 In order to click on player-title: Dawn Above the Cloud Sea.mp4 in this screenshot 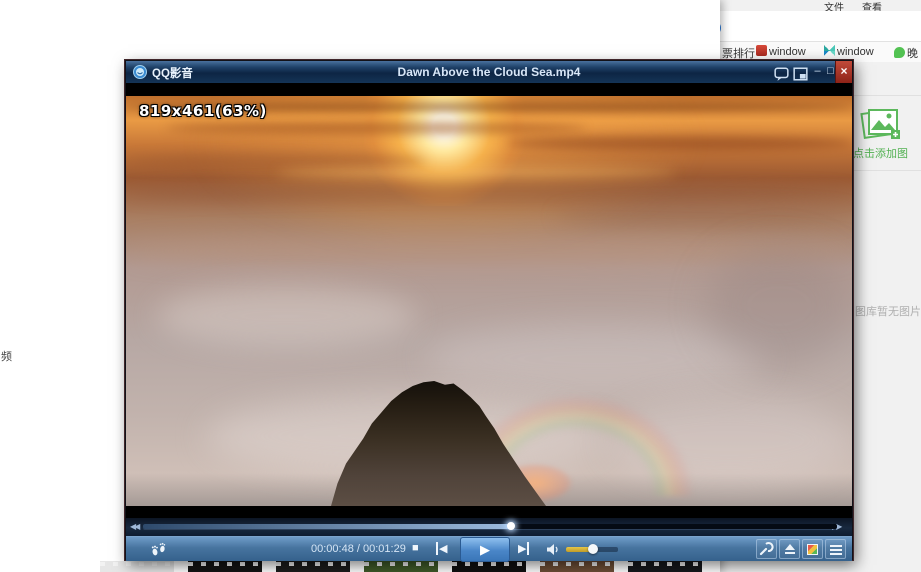, I will do `click(489, 72)`.